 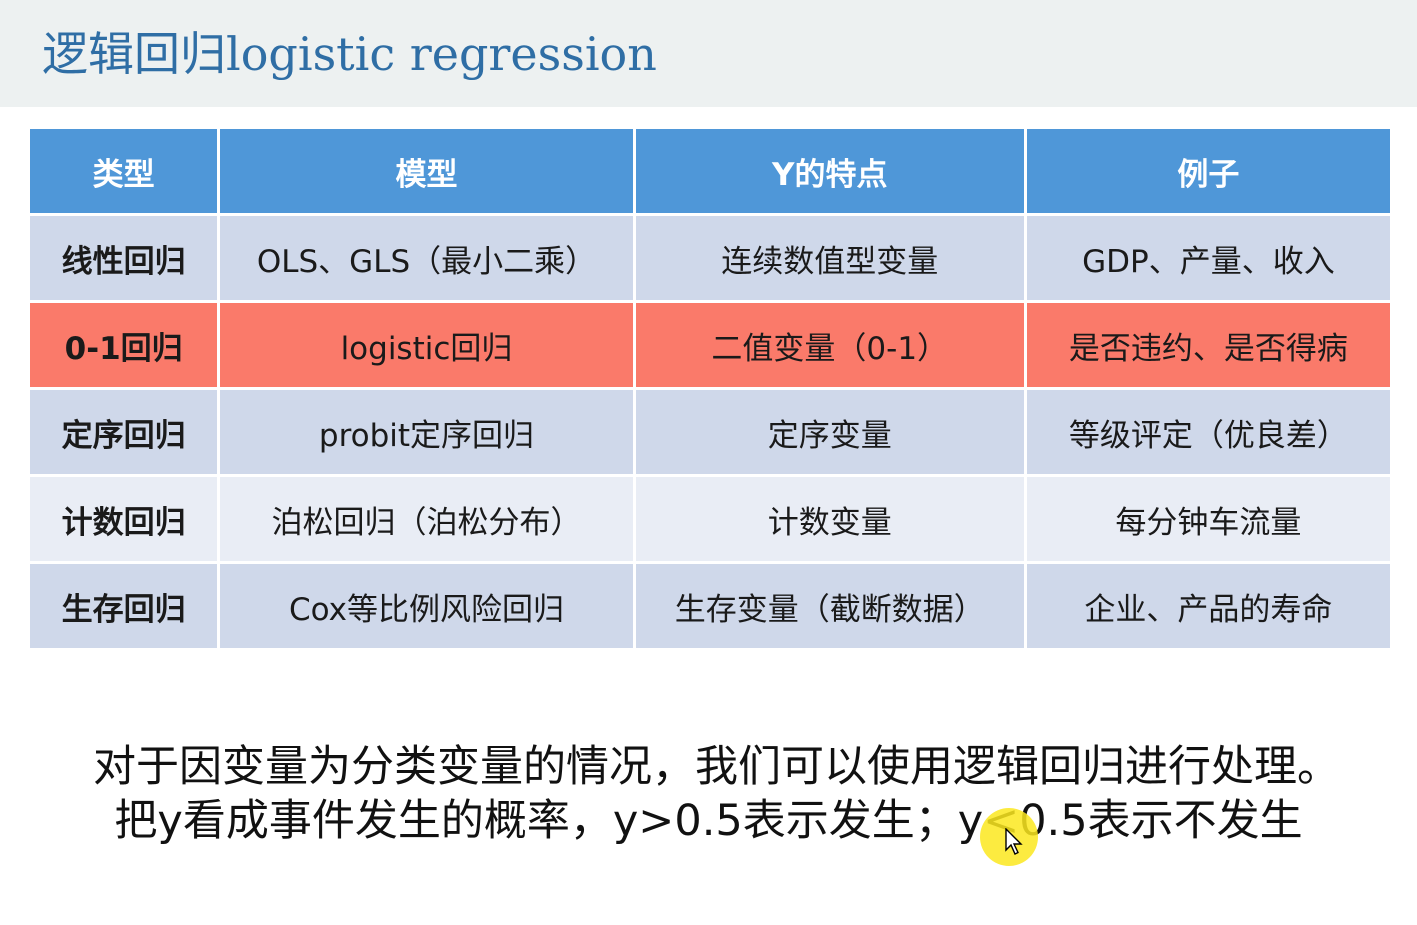 I want to click on table-row: 线性回归 OLS、GLS（最小二乘） 连续数值型变量 GDP、产量、收入, so click(x=710, y=259).